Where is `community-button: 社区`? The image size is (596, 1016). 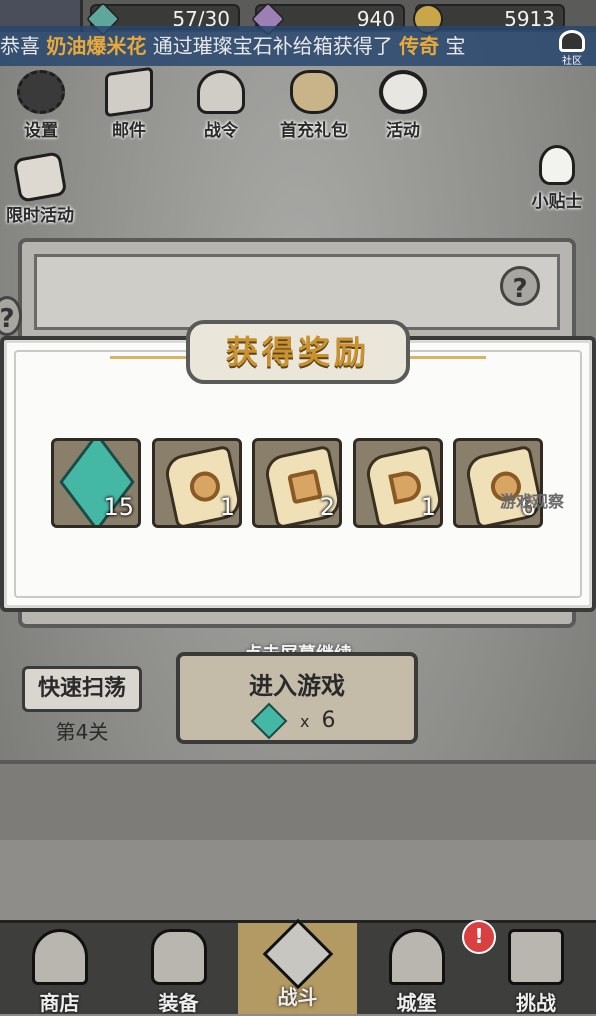 community-button: 社区 is located at coordinates (572, 47).